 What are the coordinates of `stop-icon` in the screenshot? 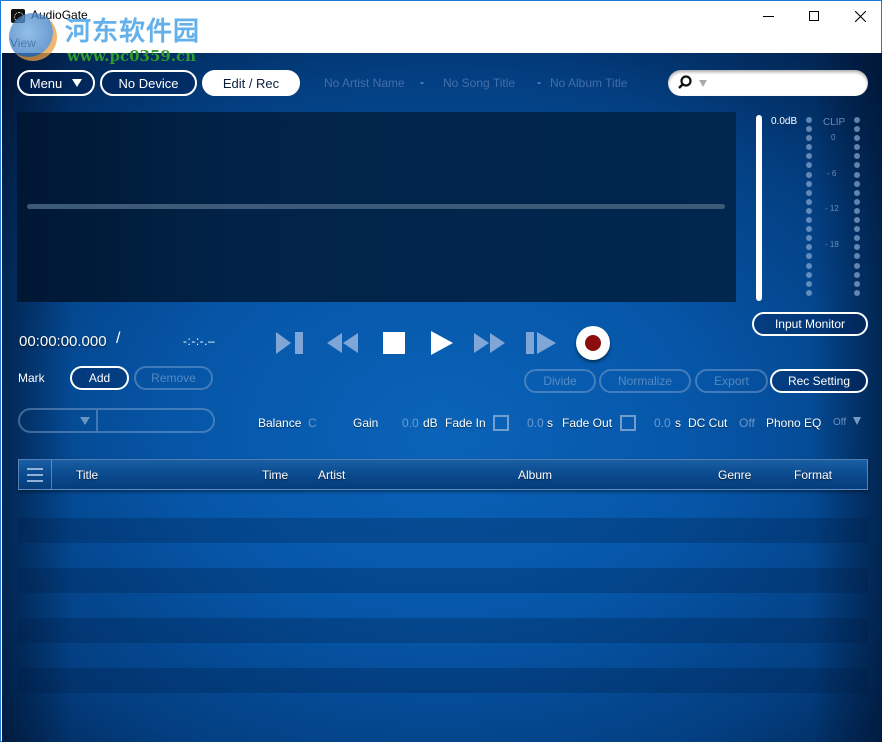 It's located at (394, 343).